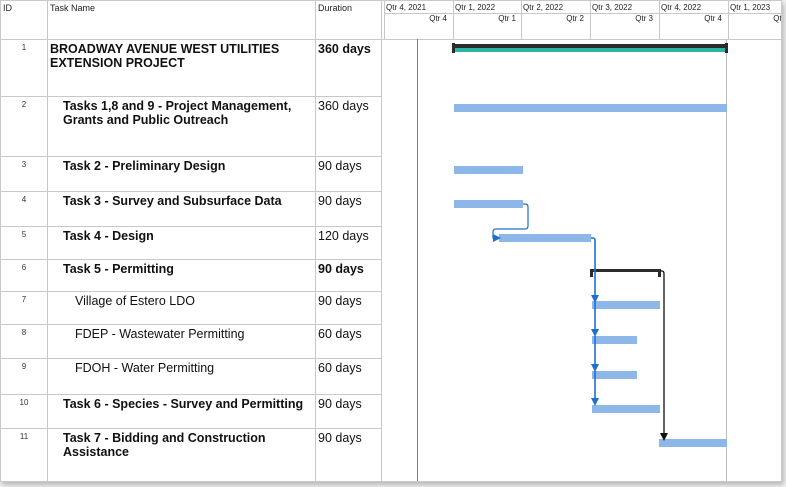  What do you see at coordinates (590, 50) in the screenshot?
I see `project-summary-progress` at bounding box center [590, 50].